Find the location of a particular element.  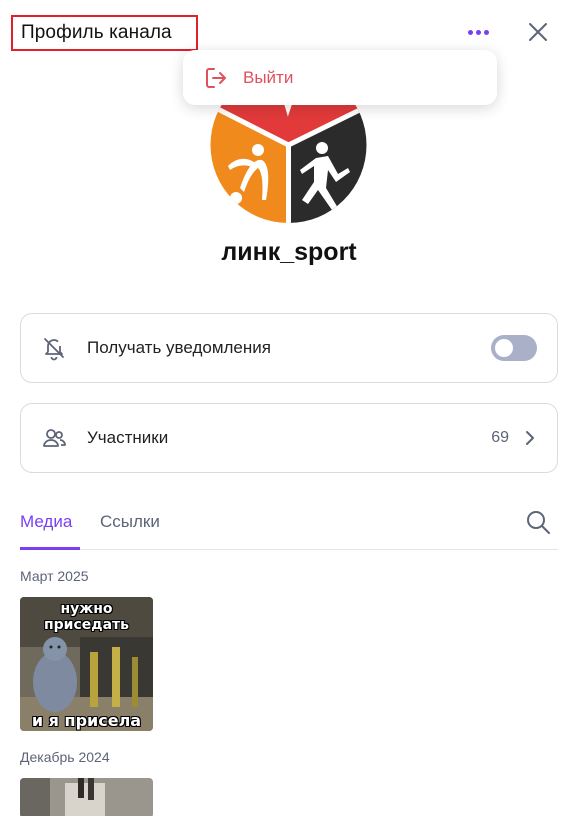

members-row: Участники 69 is located at coordinates (289, 438).